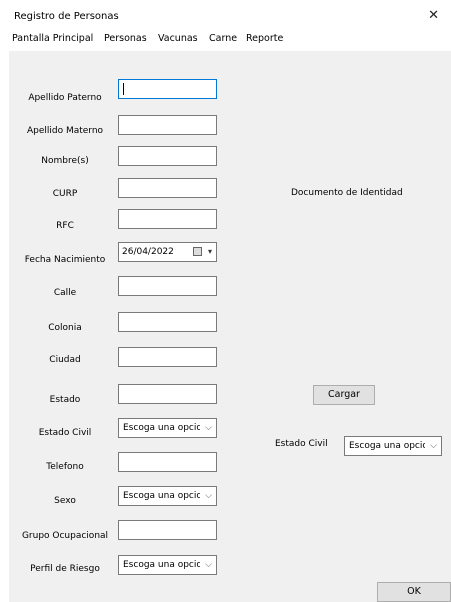 The height and width of the screenshot is (602, 451). Describe the element at coordinates (167, 188) in the screenshot. I see `curp-input` at that location.